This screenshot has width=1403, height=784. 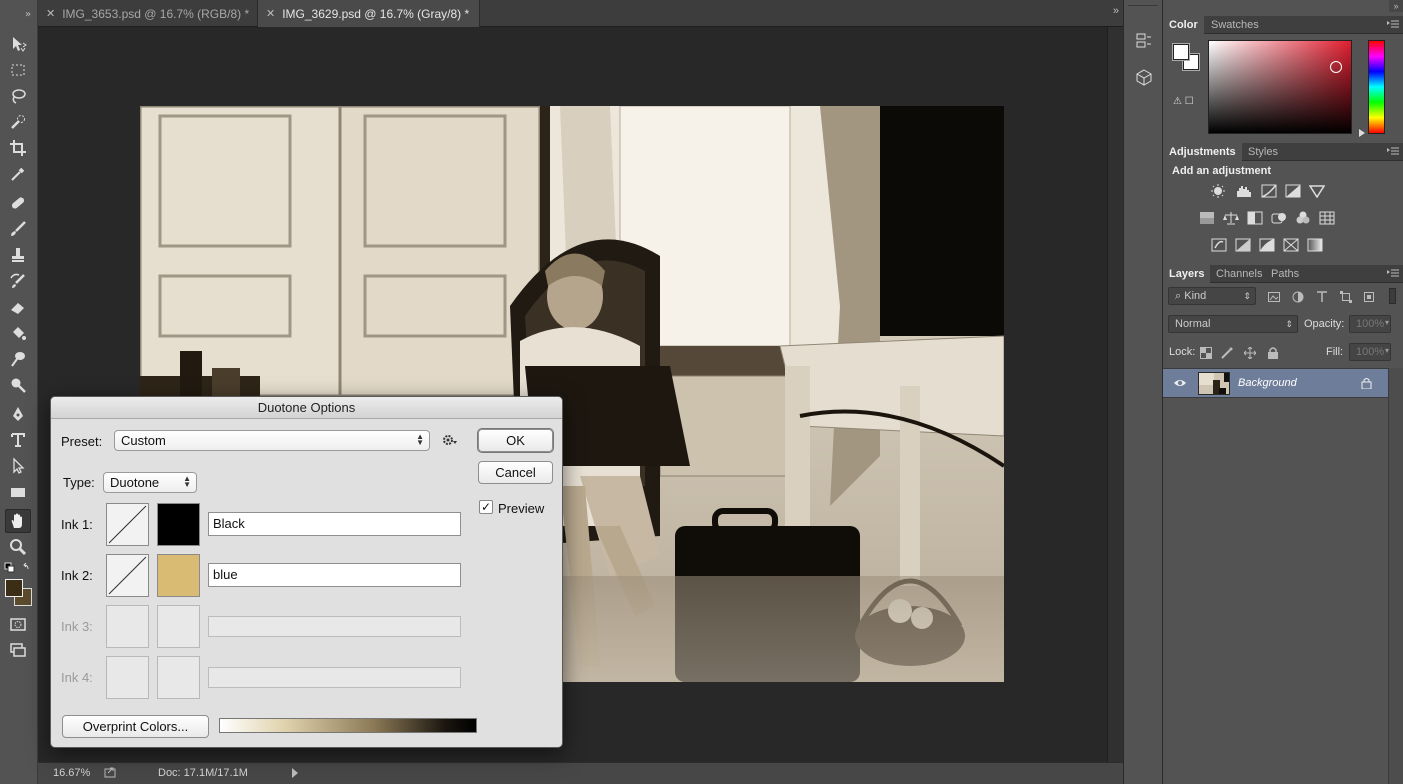 What do you see at coordinates (486, 507) in the screenshot?
I see `preview-checkbox: ✓` at bounding box center [486, 507].